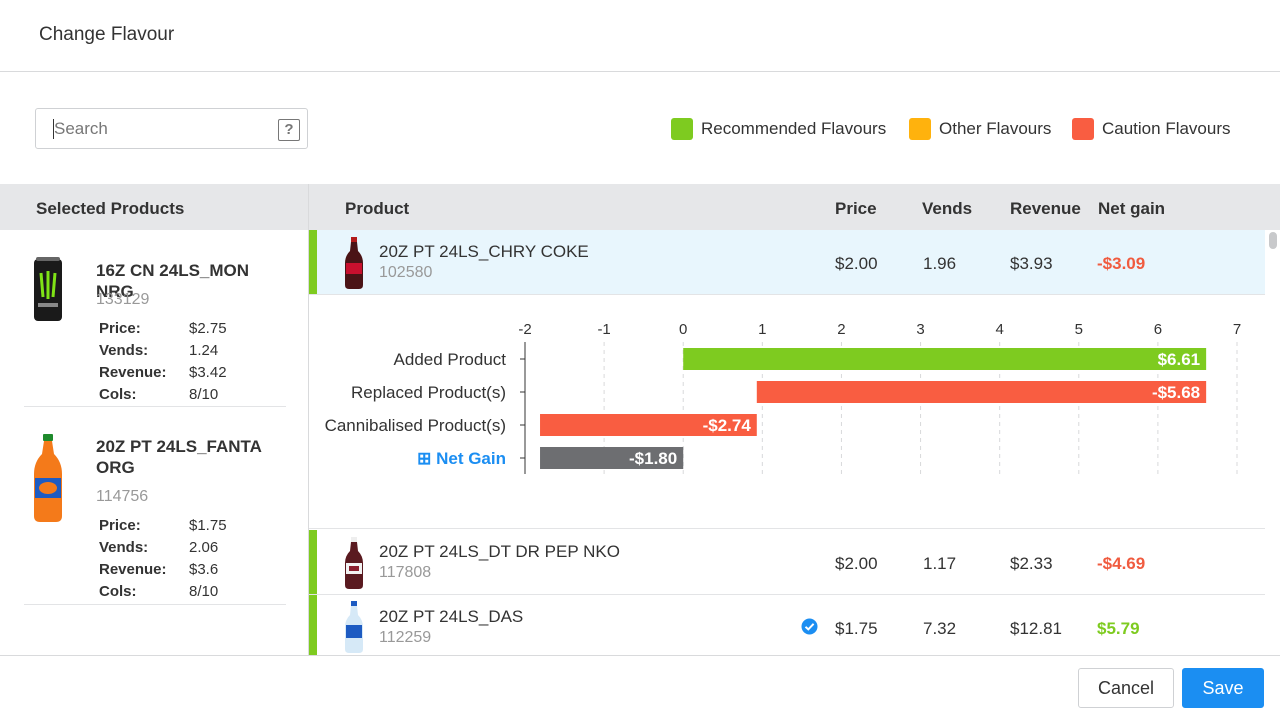  I want to click on price-value: $1.75, so click(208, 525).